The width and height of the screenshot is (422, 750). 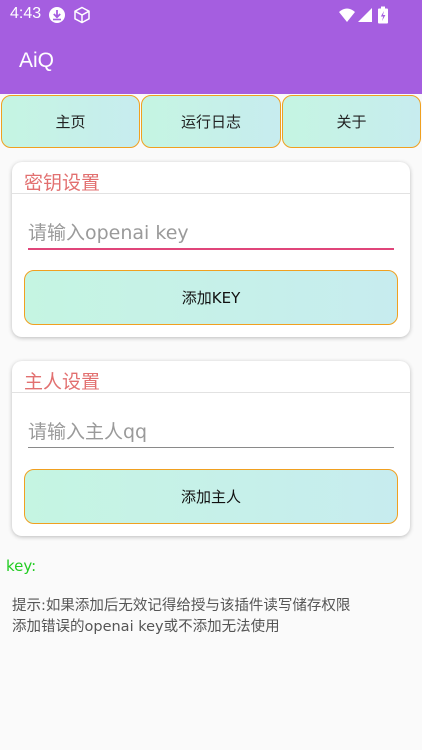 What do you see at coordinates (181, 606) in the screenshot?
I see `hint-line-1: 提示:如果添加后无效记得给授与该插件读写储存权限` at bounding box center [181, 606].